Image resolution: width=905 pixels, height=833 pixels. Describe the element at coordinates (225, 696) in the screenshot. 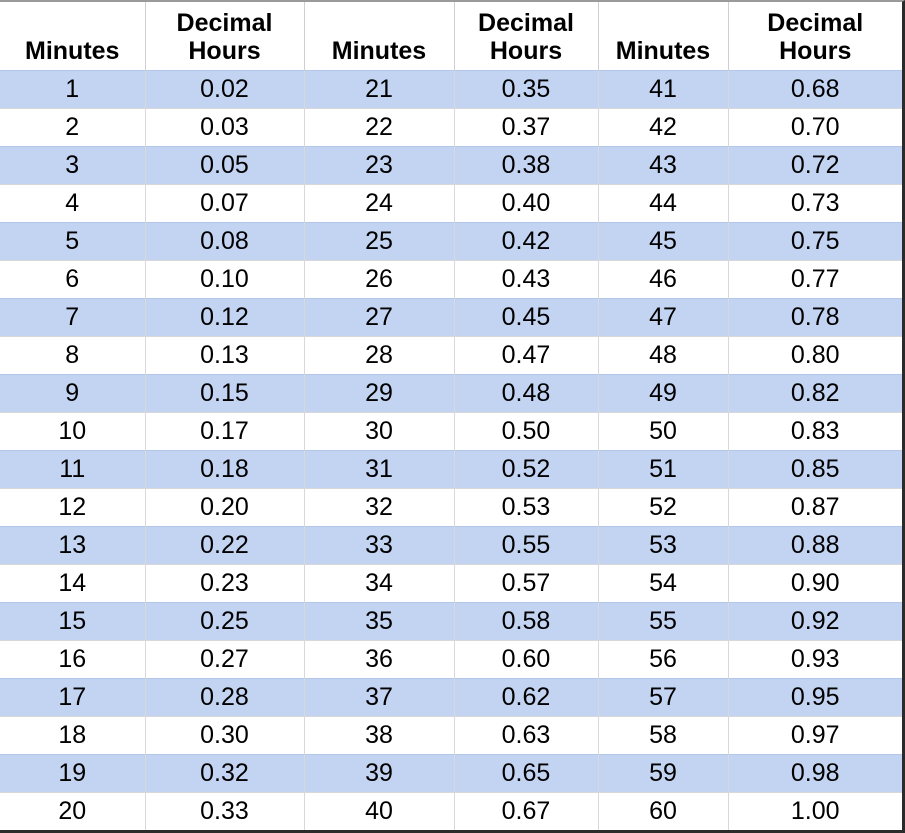

I see `cell-decimal-hours: 0.28` at that location.